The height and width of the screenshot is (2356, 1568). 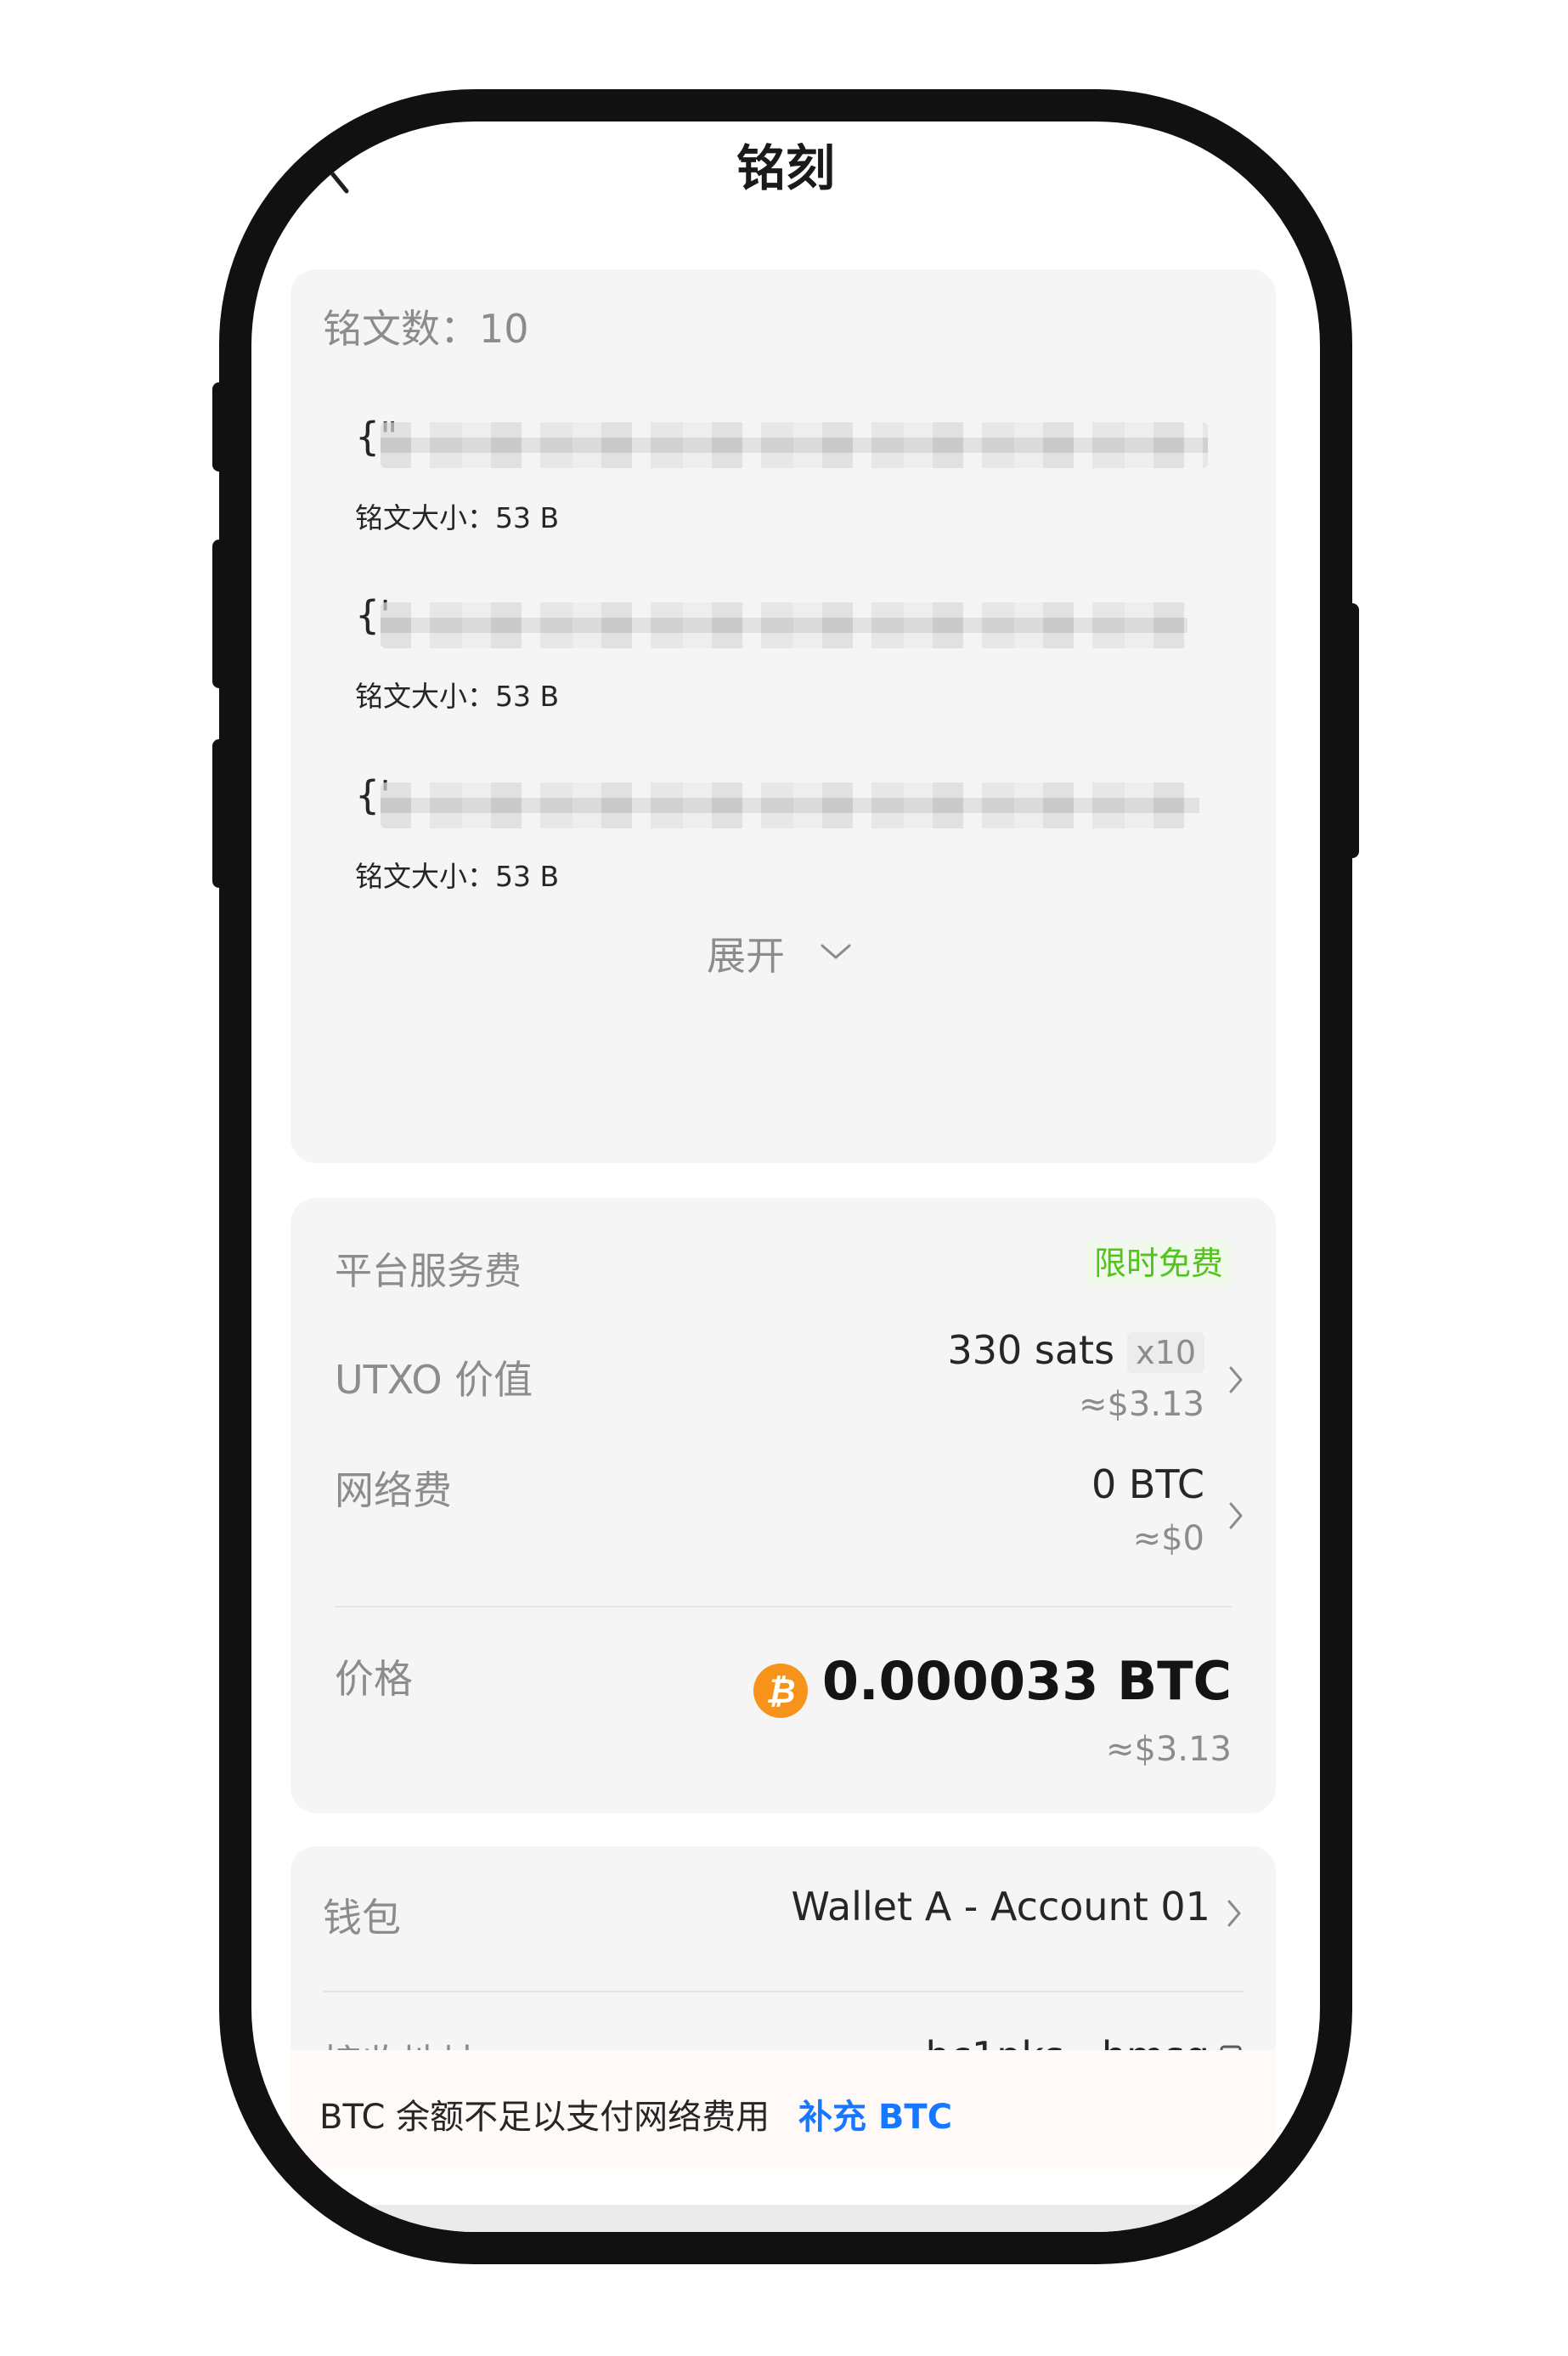 What do you see at coordinates (783, 2109) in the screenshot?
I see `insufficient-balance-warning: BTC 余额不足以支付网络费用 补充 BTC` at bounding box center [783, 2109].